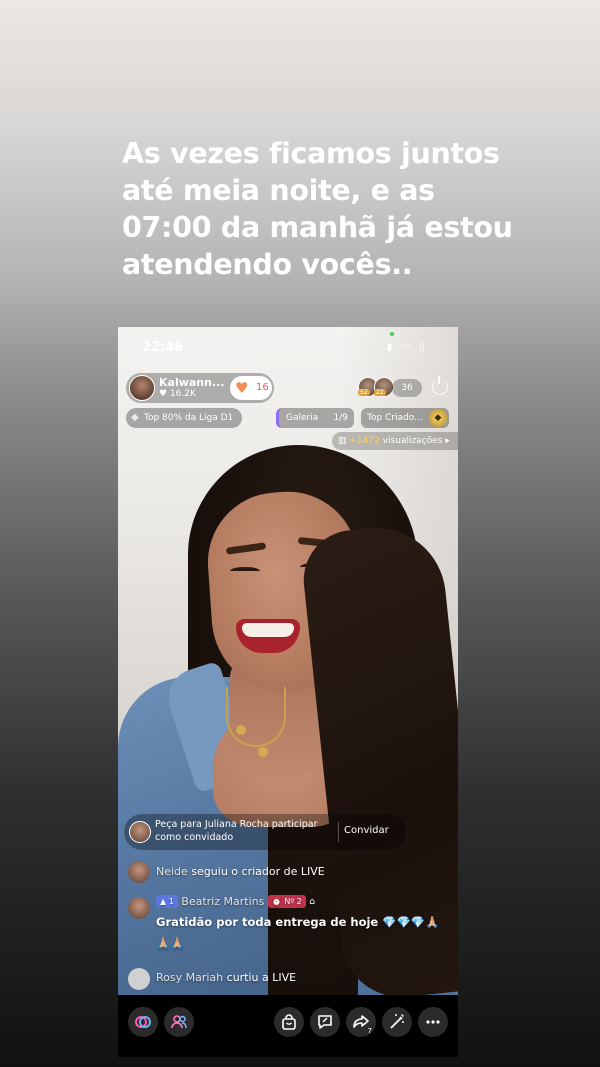  I want to click on status-bar: 22:46 ▮ ◠ ▯, so click(288, 347).